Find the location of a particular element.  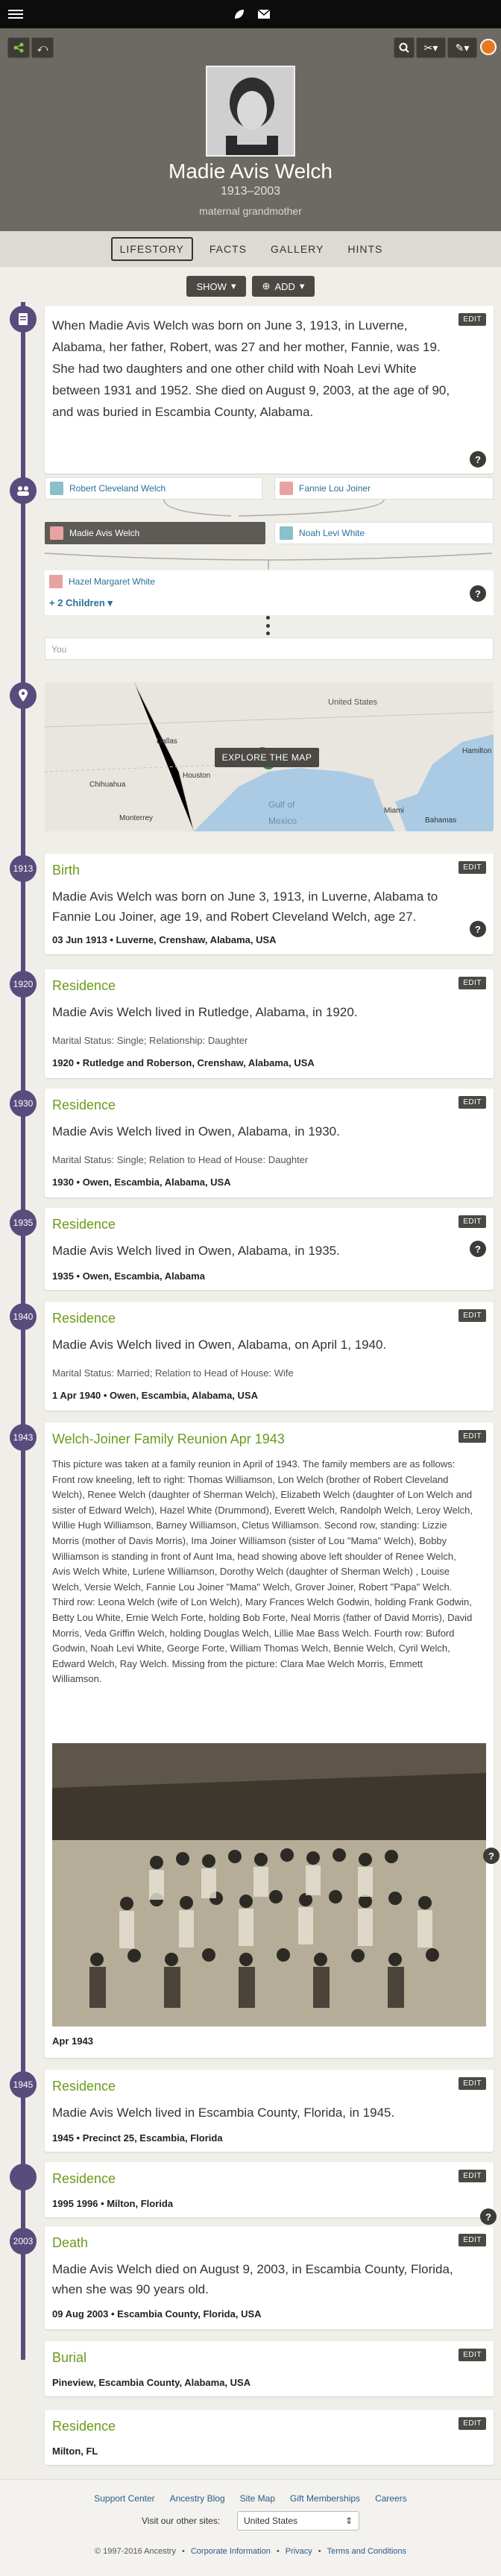

tools-button: ✂▾ is located at coordinates (431, 47).